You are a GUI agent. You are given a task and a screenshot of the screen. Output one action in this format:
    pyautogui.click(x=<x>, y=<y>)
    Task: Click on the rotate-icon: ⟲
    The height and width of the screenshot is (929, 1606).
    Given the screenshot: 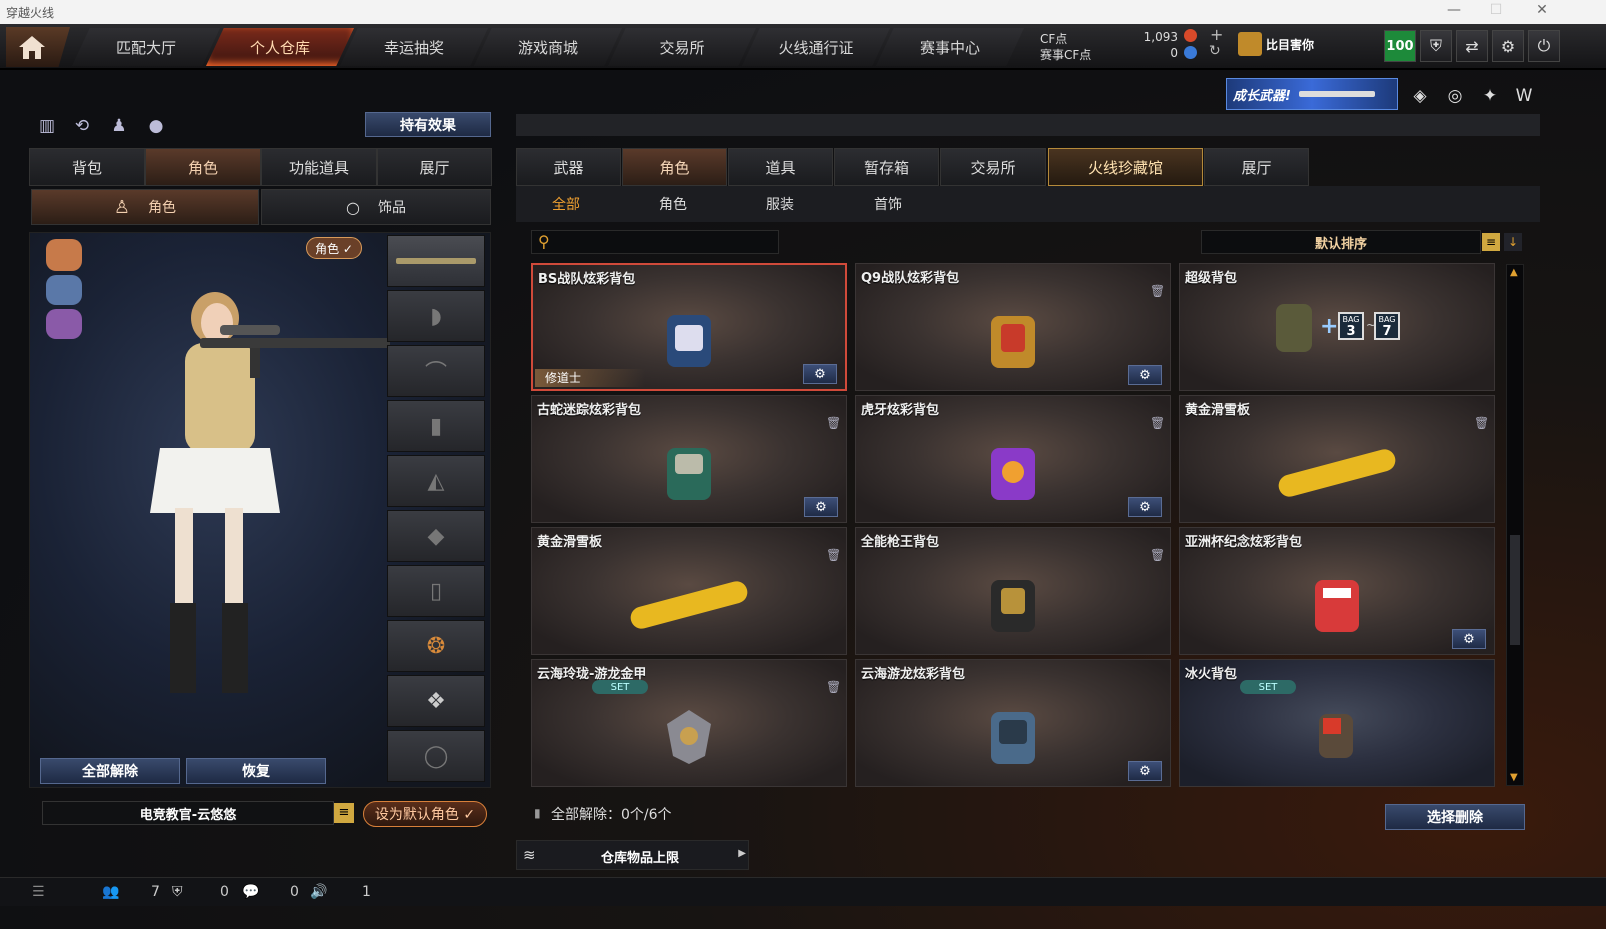 What is the action you would take?
    pyautogui.click(x=82, y=126)
    